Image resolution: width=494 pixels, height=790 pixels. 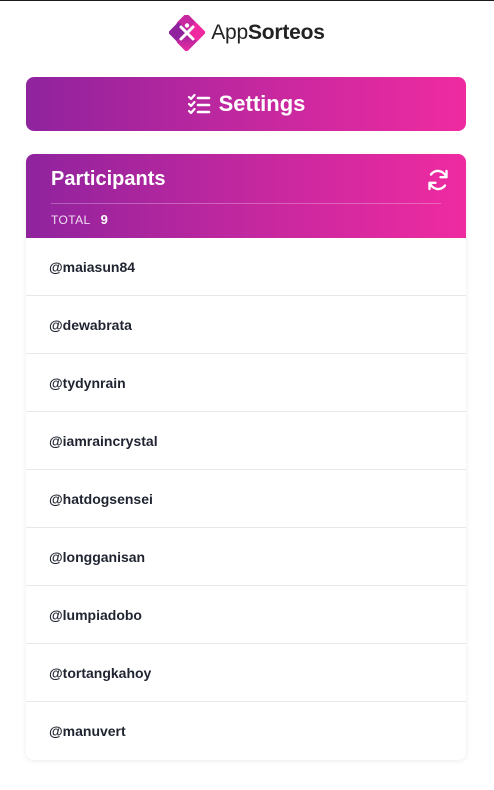 I want to click on total-value: 9, so click(x=104, y=219).